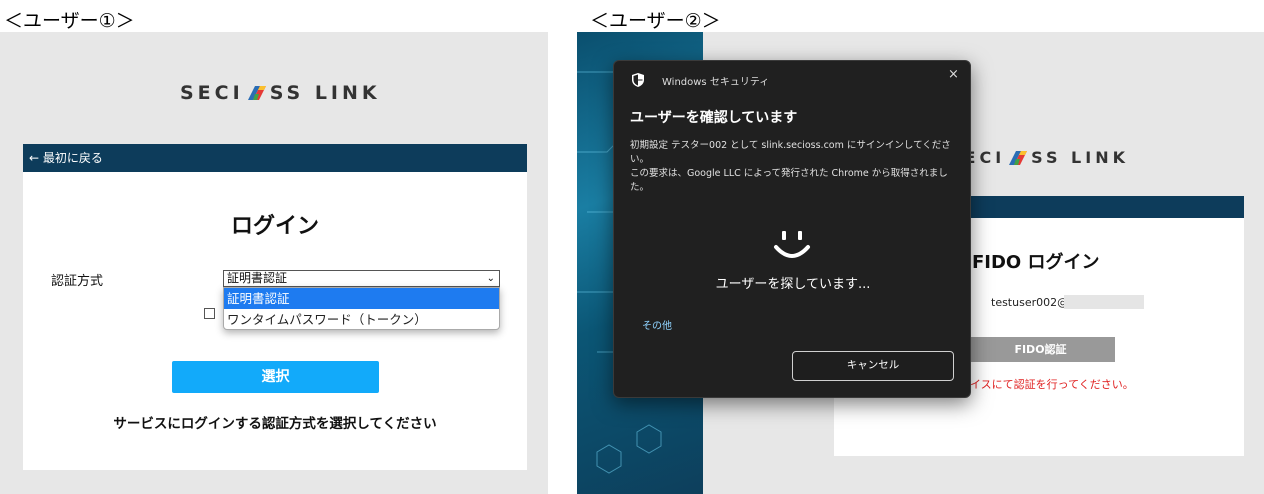  What do you see at coordinates (69, 21) in the screenshot?
I see `caption-user1: ＜ユーザー①＞` at bounding box center [69, 21].